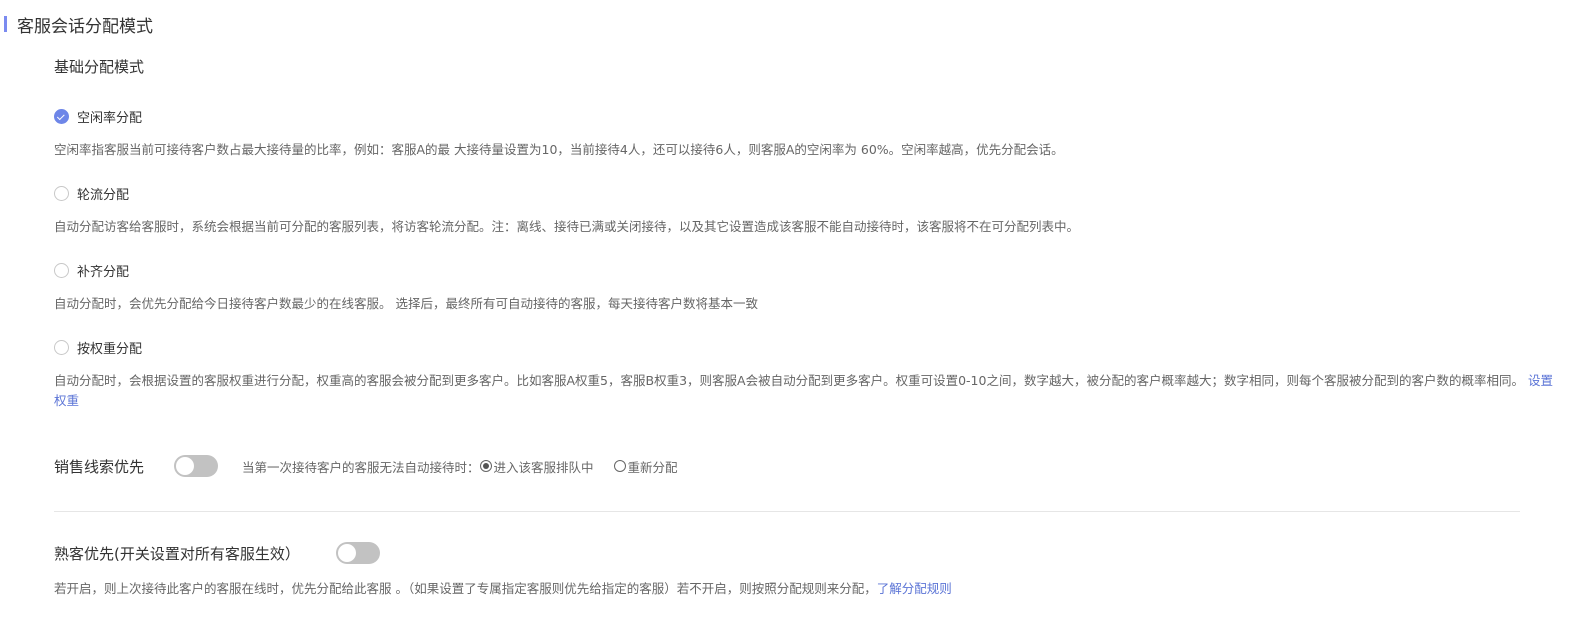 The image size is (1589, 622). I want to click on learn-rules-link: 了解分配规则, so click(914, 588).